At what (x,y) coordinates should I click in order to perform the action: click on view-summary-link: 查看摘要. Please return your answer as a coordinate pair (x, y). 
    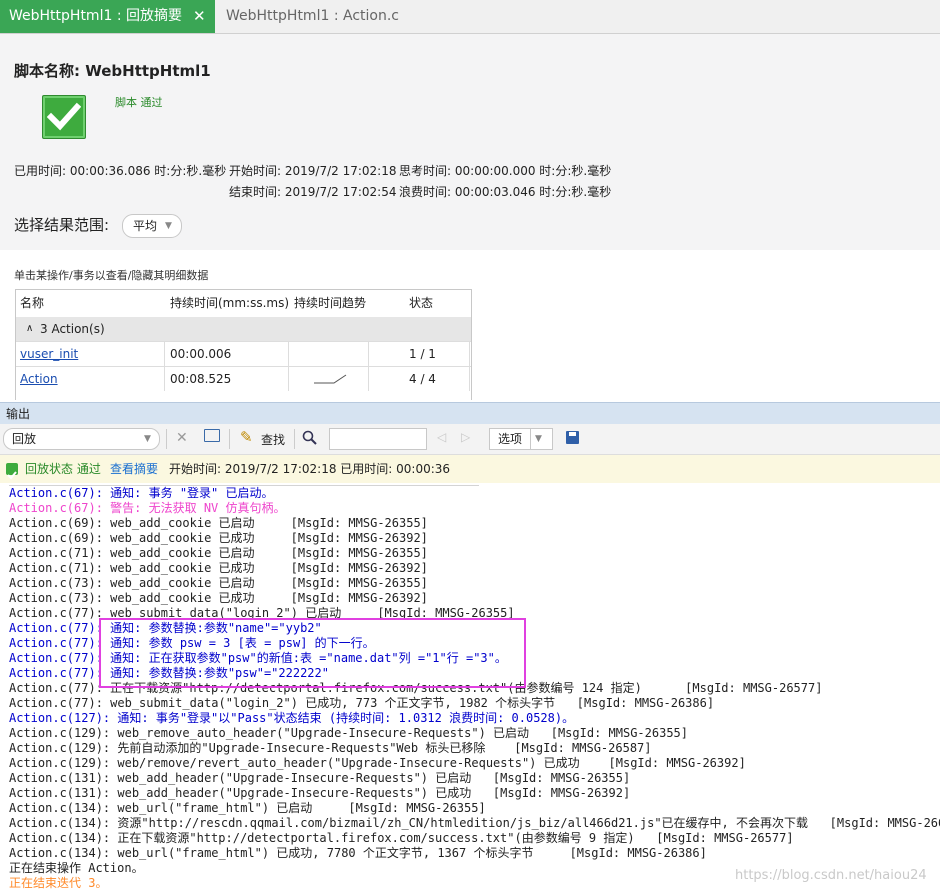
    Looking at the image, I should click on (134, 469).